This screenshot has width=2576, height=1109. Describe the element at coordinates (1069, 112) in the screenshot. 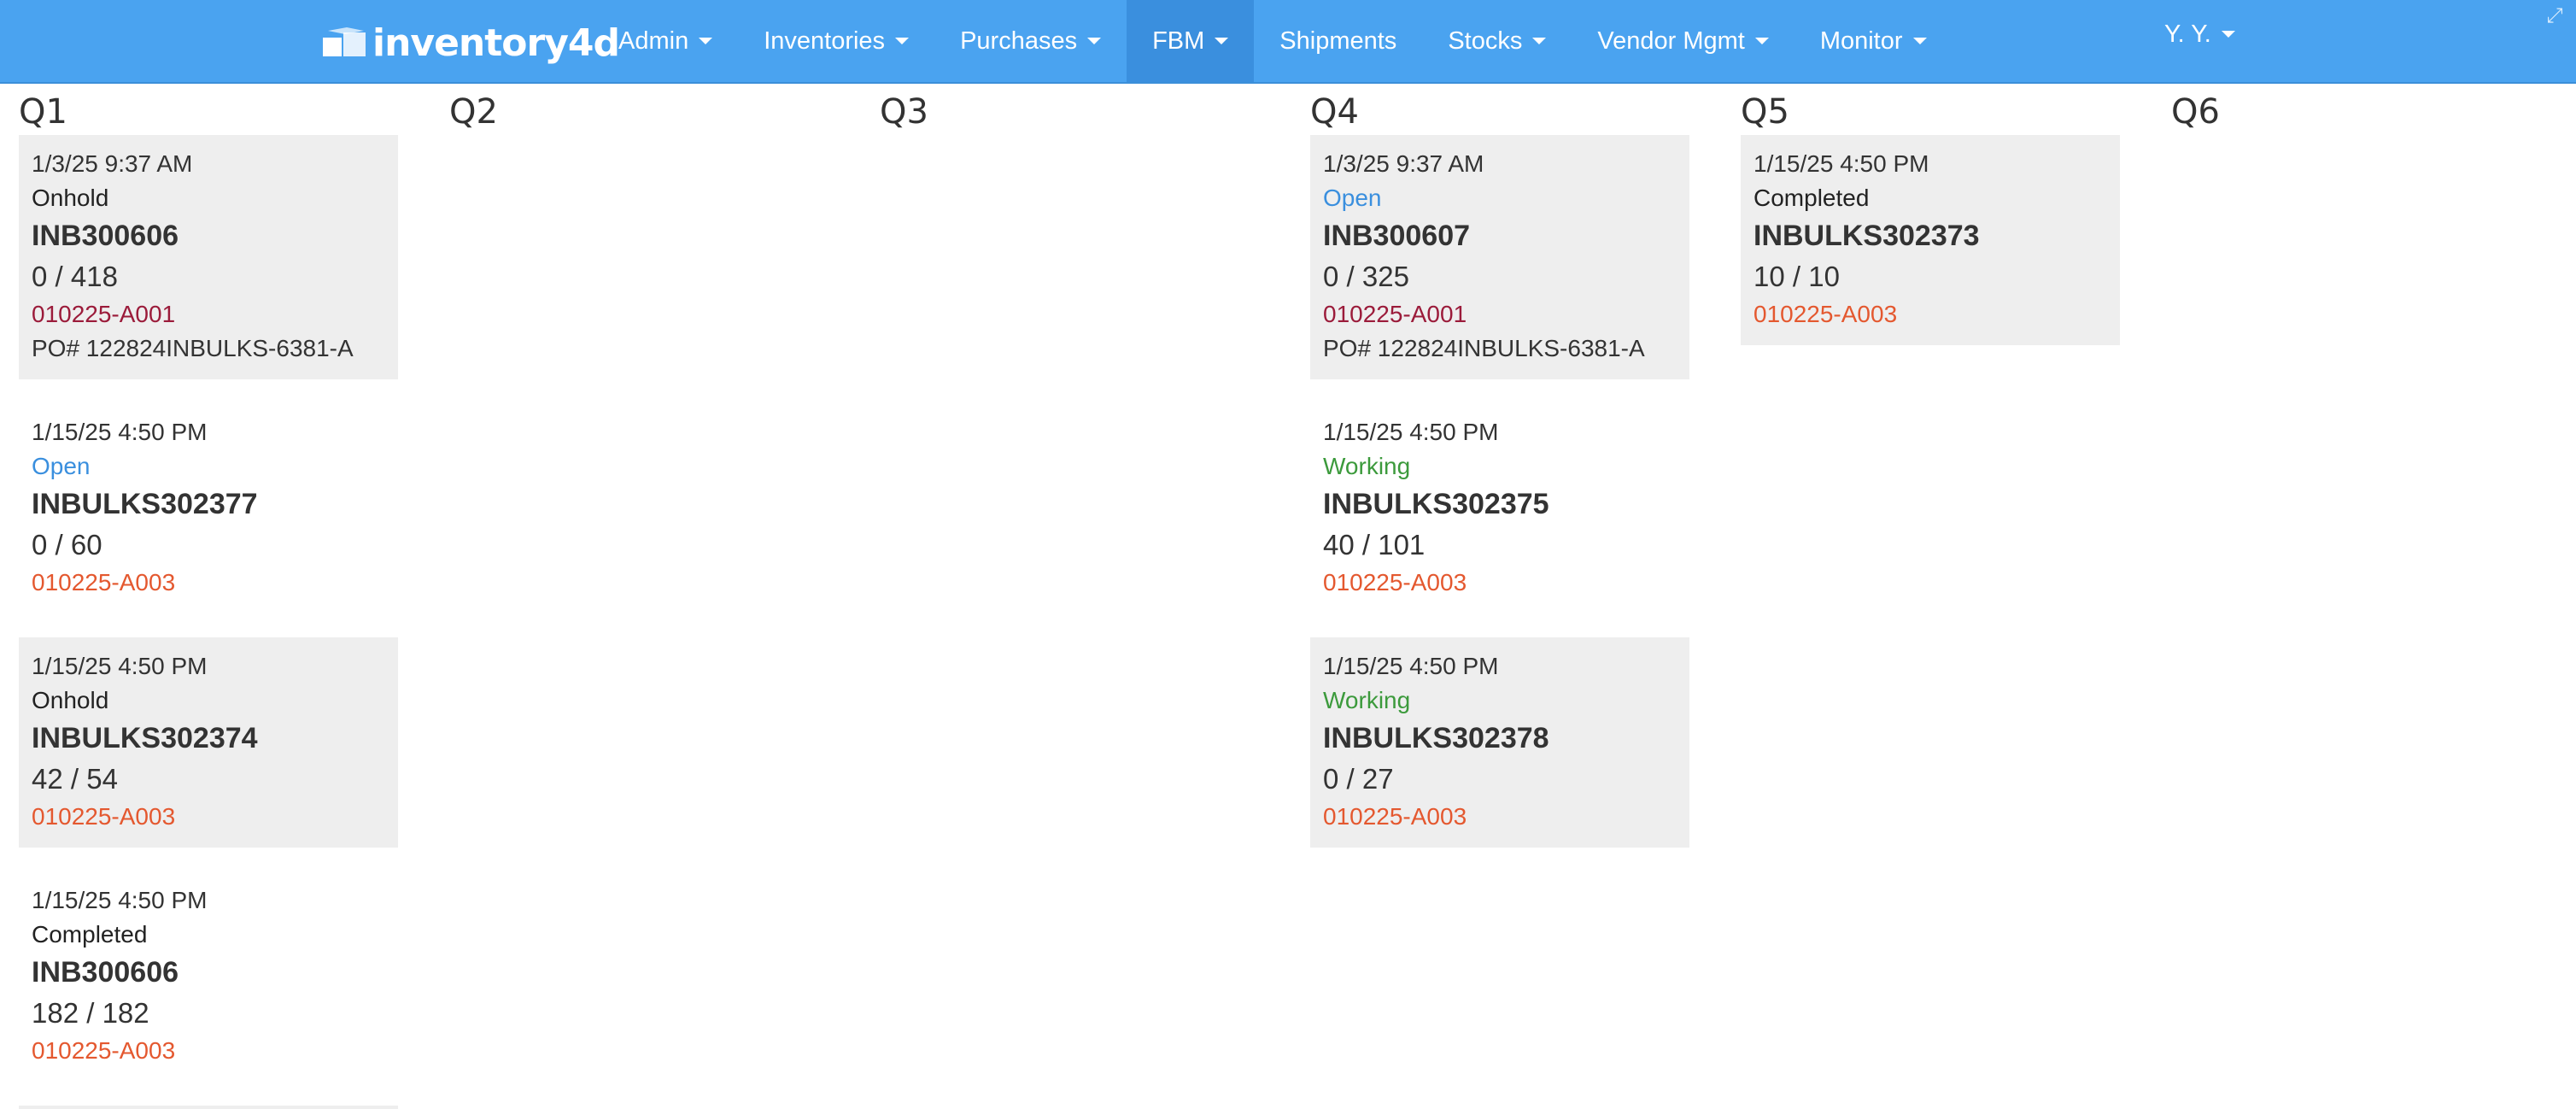

I see `column-q3: Q3` at that location.